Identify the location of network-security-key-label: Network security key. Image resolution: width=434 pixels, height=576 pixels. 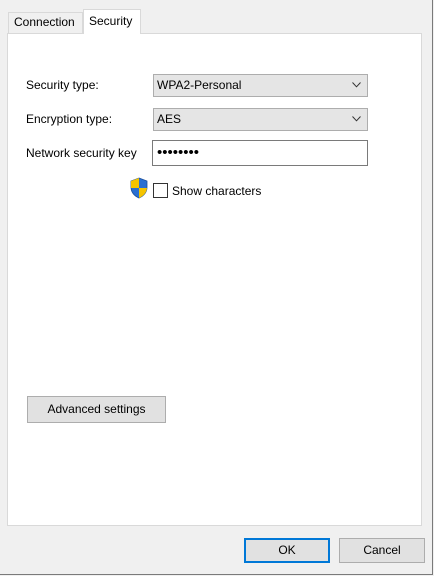
(81, 153).